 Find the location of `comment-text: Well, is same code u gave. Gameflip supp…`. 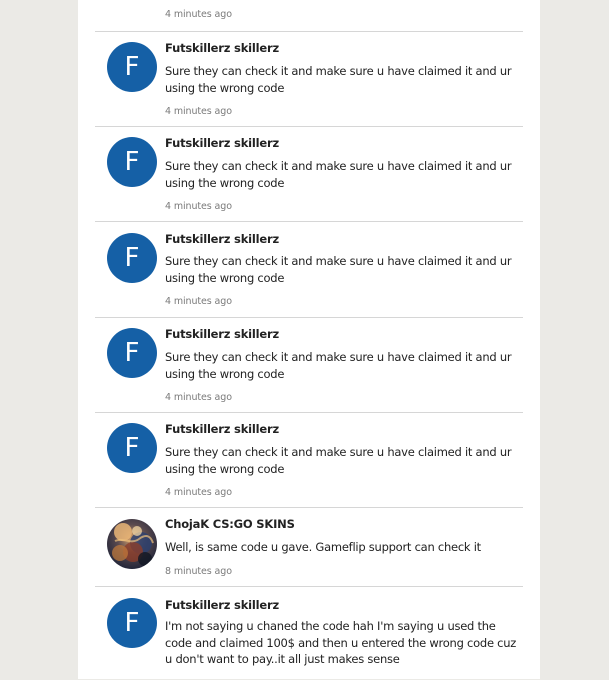

comment-text: Well, is same code u gave. Gameflip supp… is located at coordinates (323, 547).